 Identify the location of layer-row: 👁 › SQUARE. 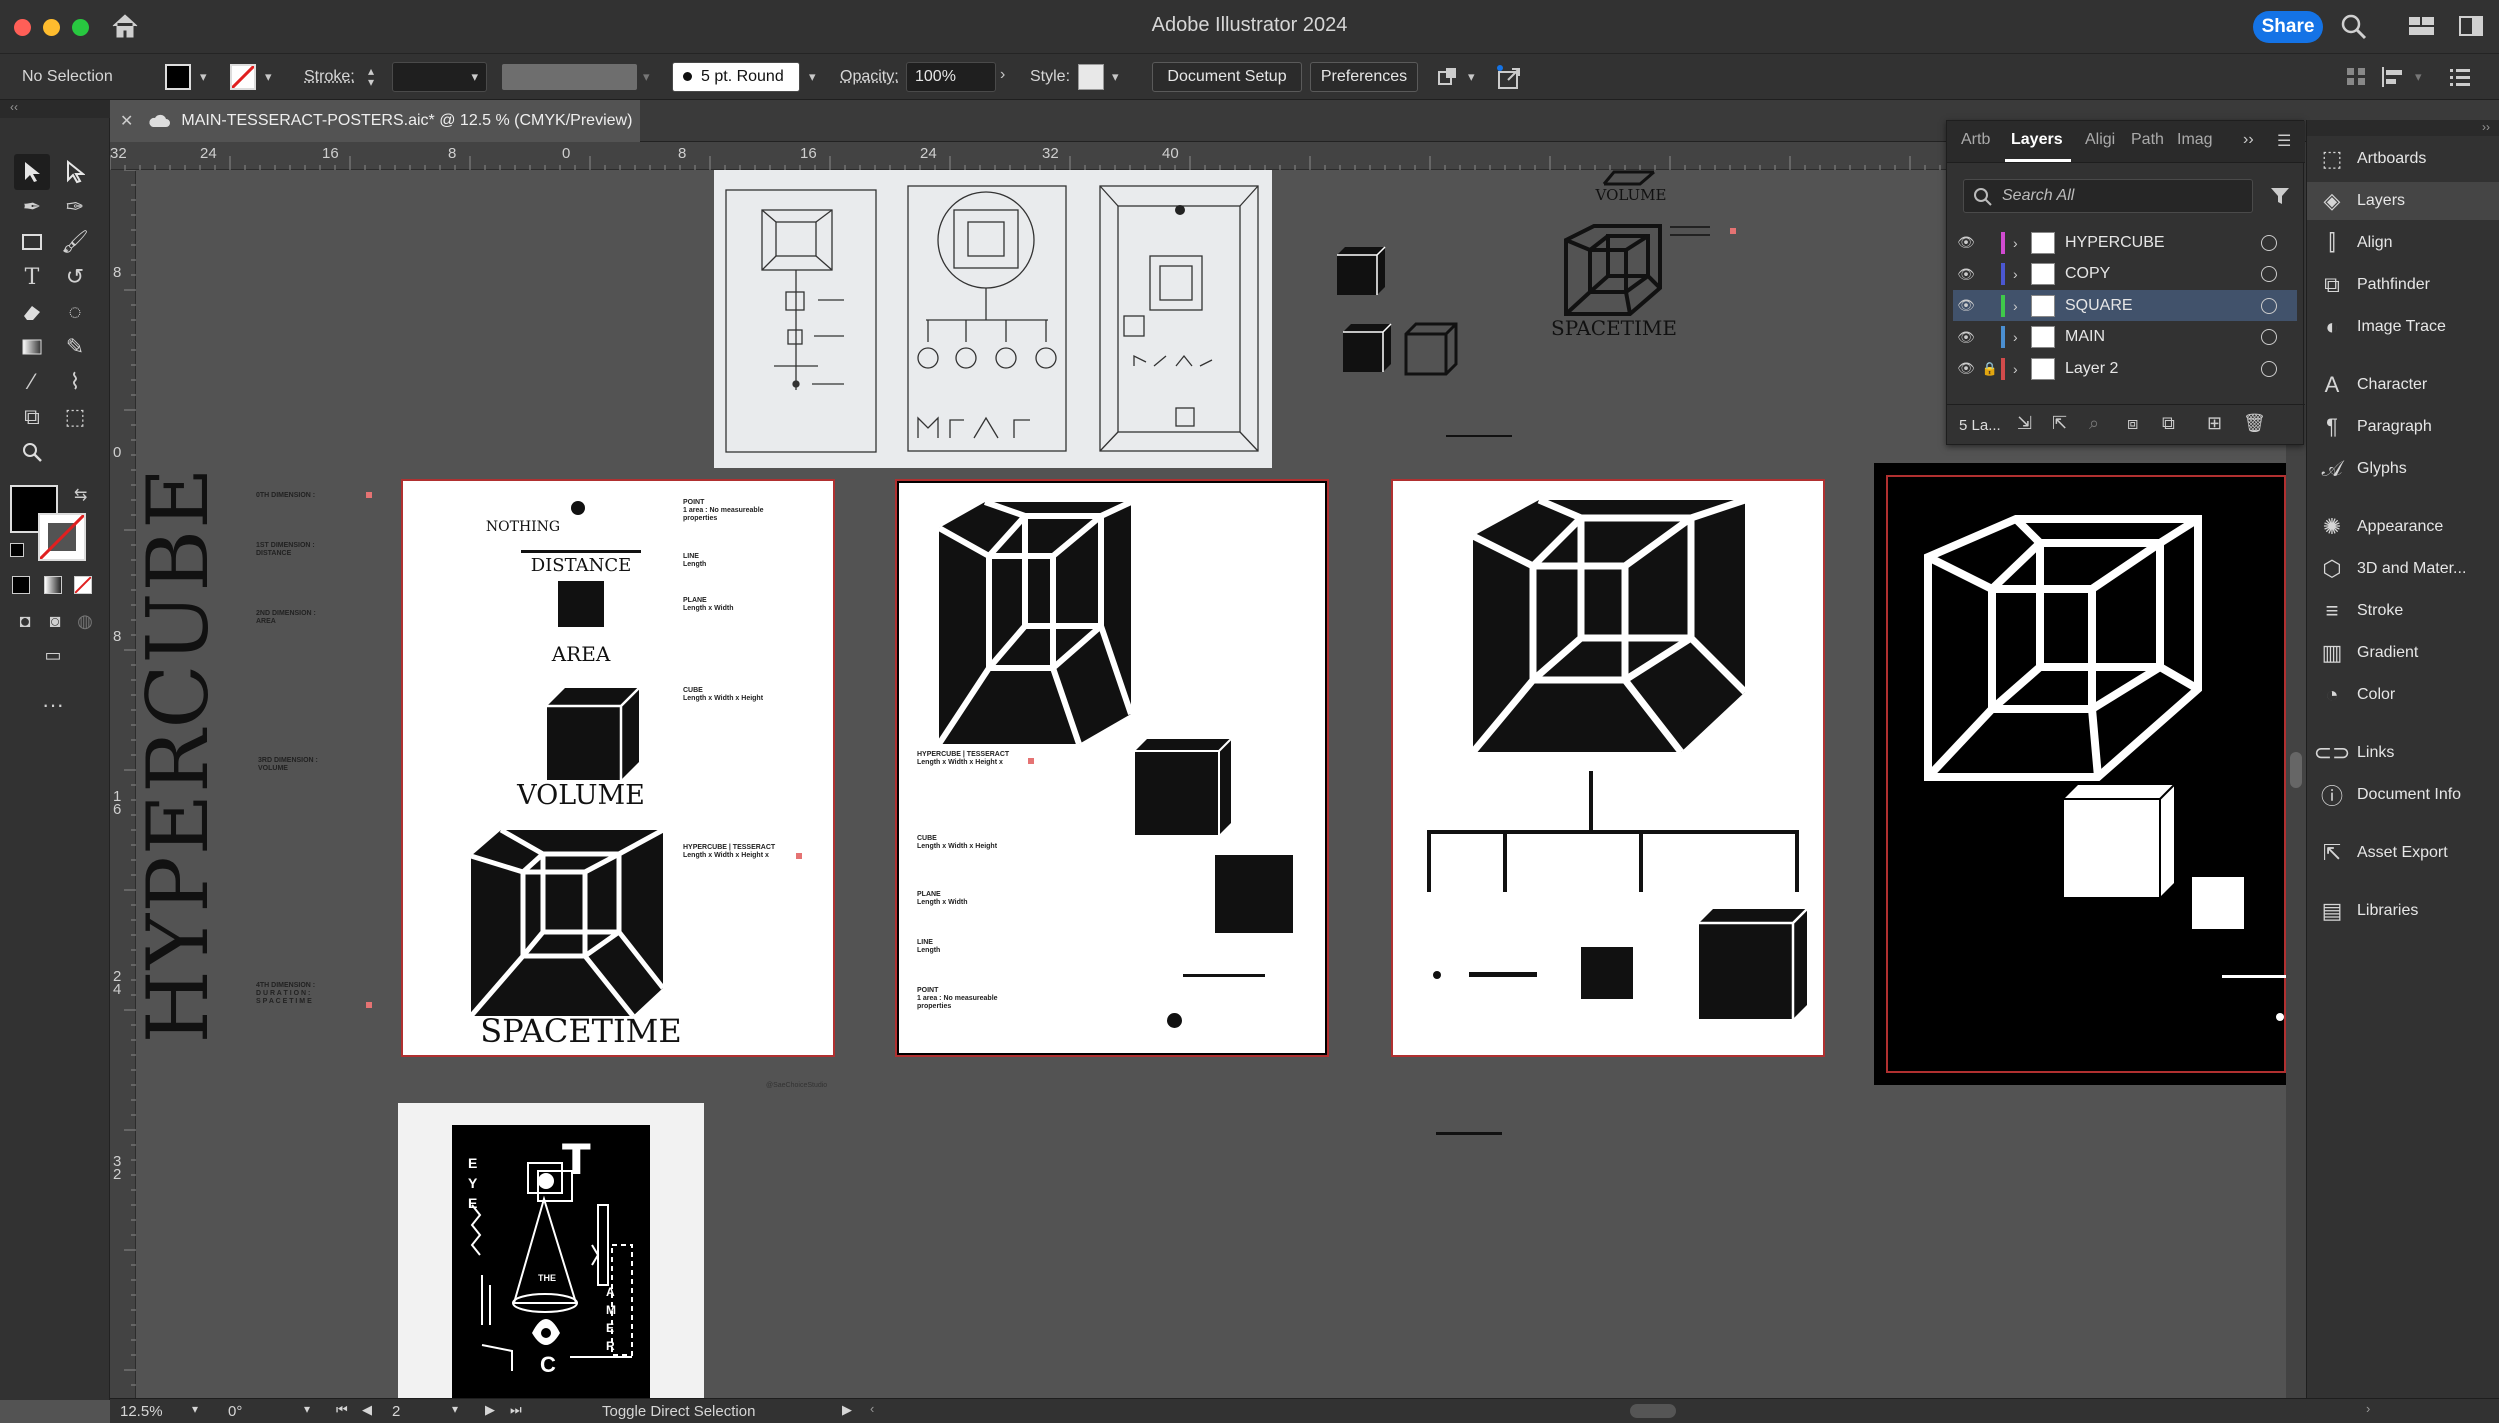
(2125, 305).